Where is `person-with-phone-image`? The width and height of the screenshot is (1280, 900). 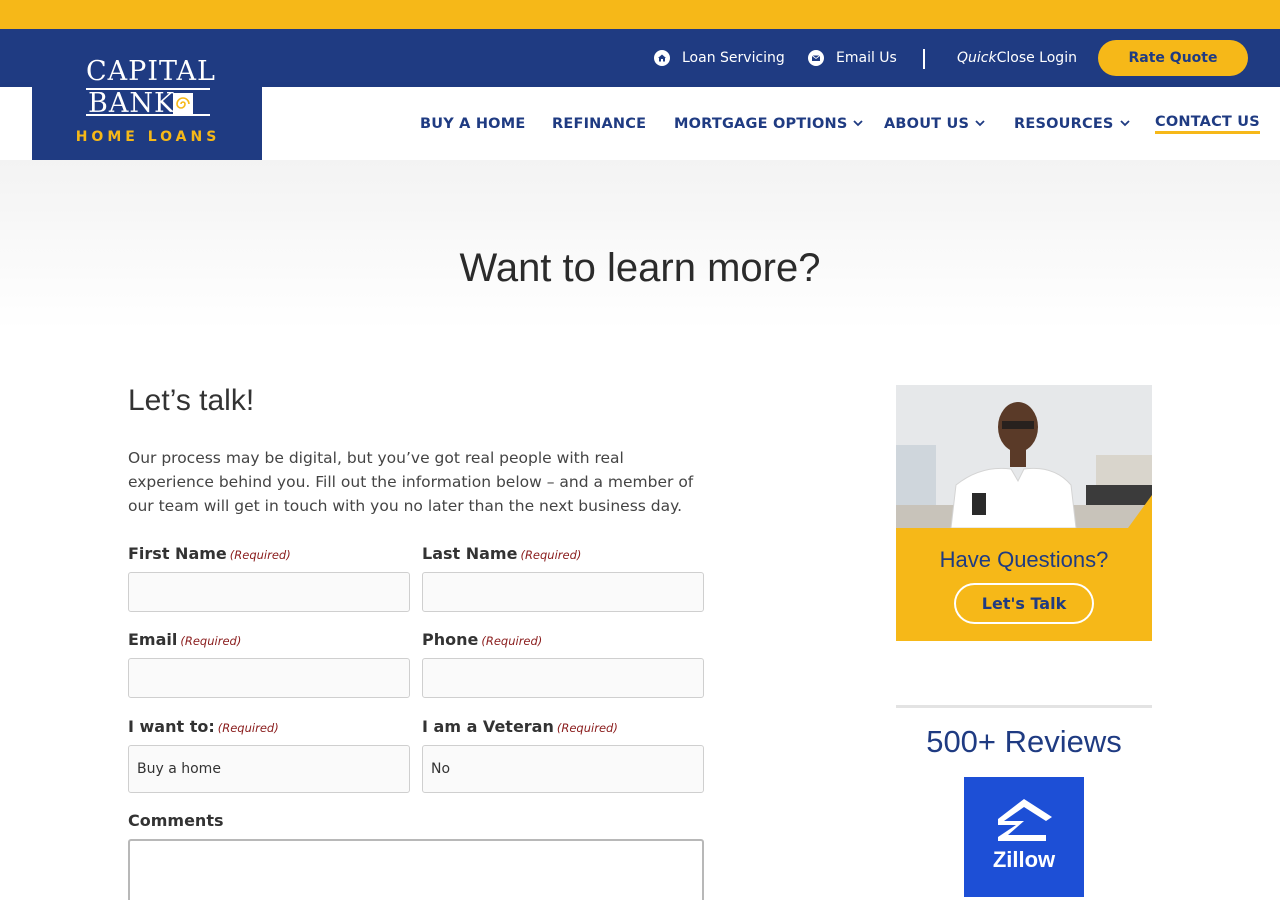 person-with-phone-image is located at coordinates (1024, 456).